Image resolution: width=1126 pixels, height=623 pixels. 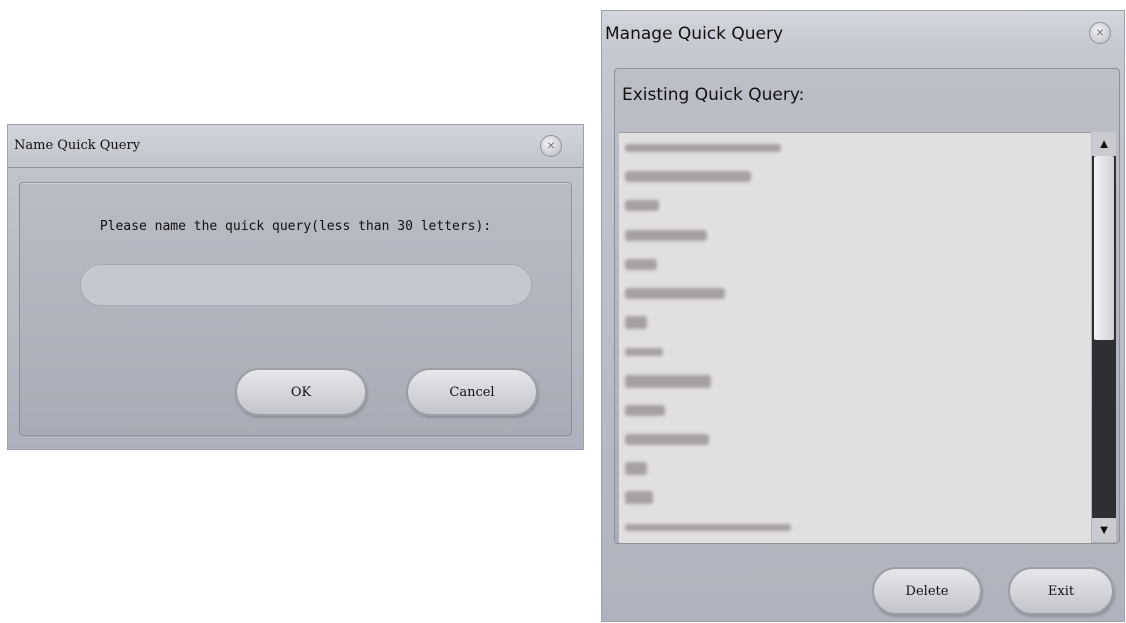 What do you see at coordinates (927, 591) in the screenshot?
I see `delete-button: Delete` at bounding box center [927, 591].